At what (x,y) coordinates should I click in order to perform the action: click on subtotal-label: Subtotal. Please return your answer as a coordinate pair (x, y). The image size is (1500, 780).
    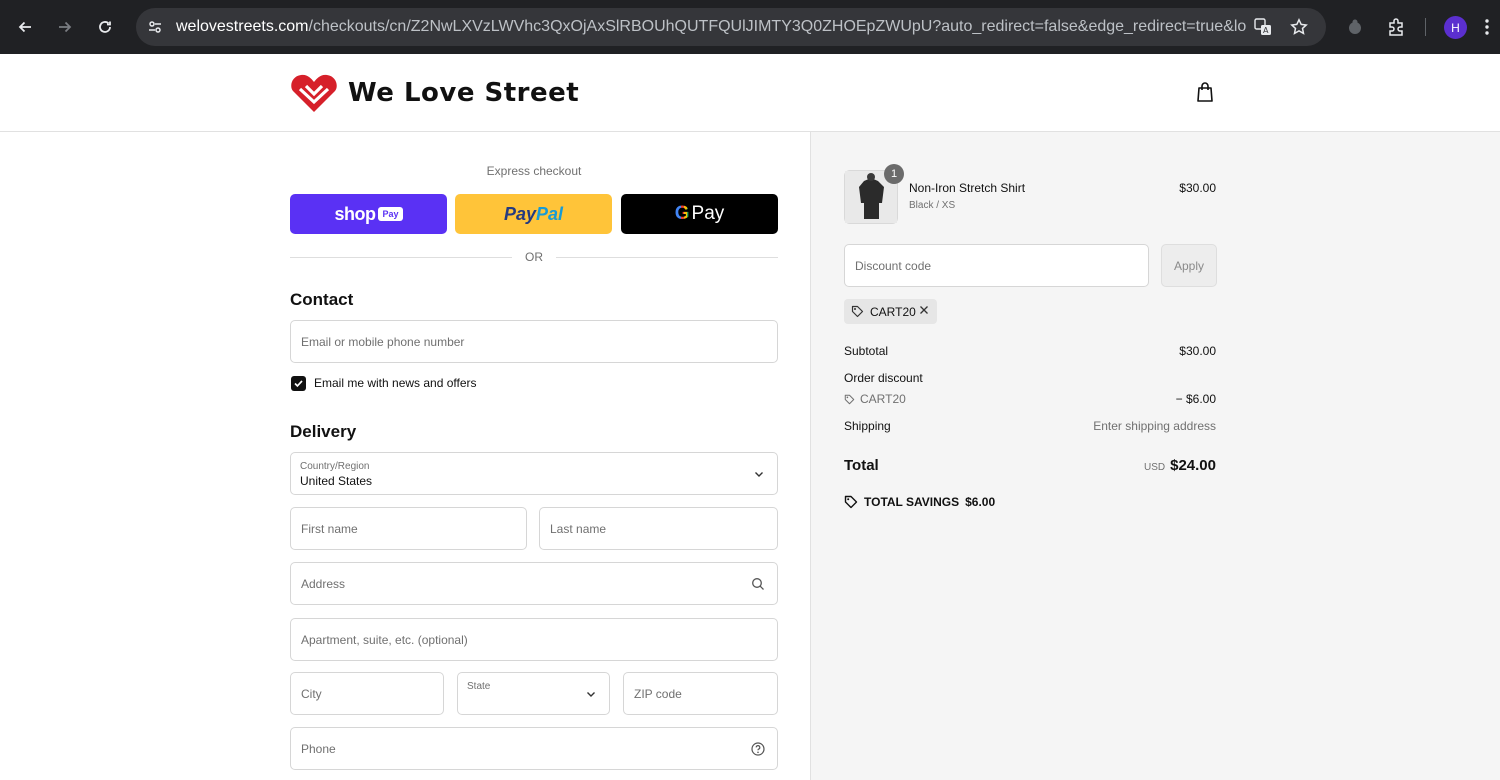
    Looking at the image, I should click on (866, 351).